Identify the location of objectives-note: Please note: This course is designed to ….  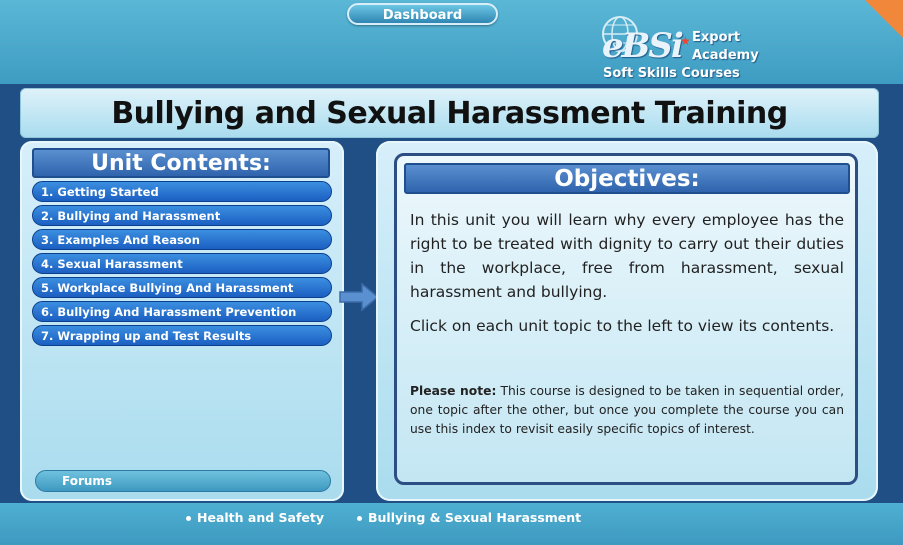
(627, 410).